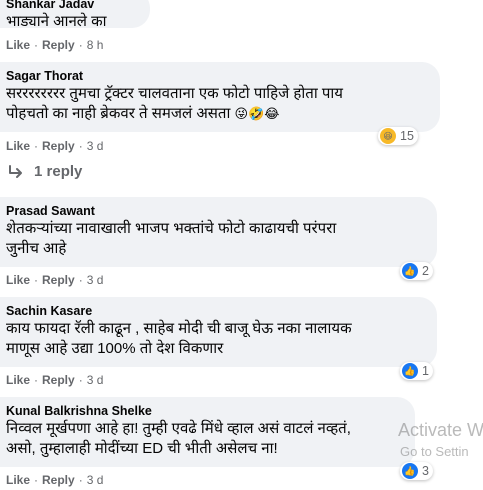 The image size is (483, 490). I want to click on comment-author: Sagar Thorat, so click(217, 76).